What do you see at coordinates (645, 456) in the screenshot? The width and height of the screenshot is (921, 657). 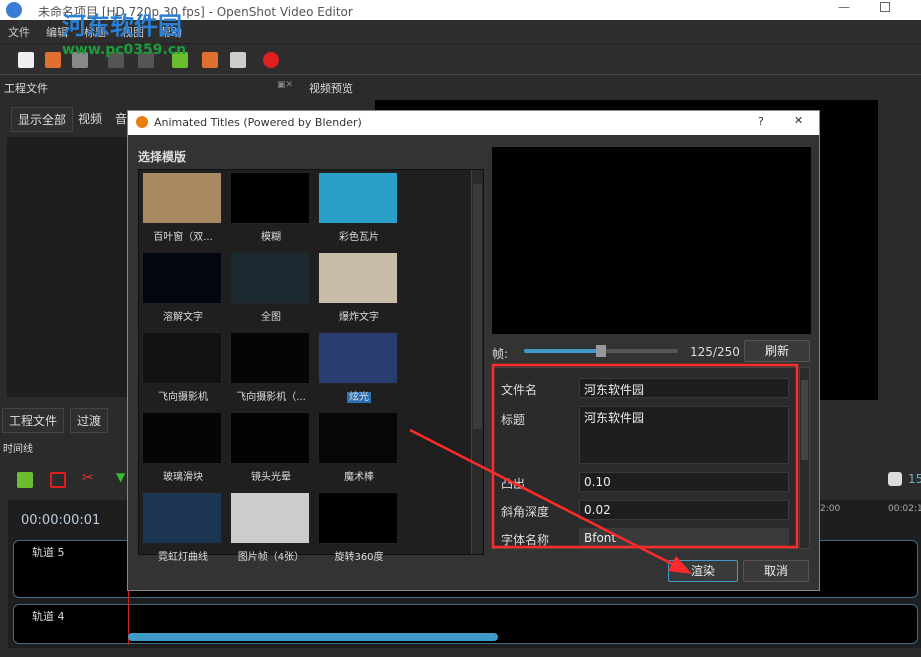 I see `annotation-box` at bounding box center [645, 456].